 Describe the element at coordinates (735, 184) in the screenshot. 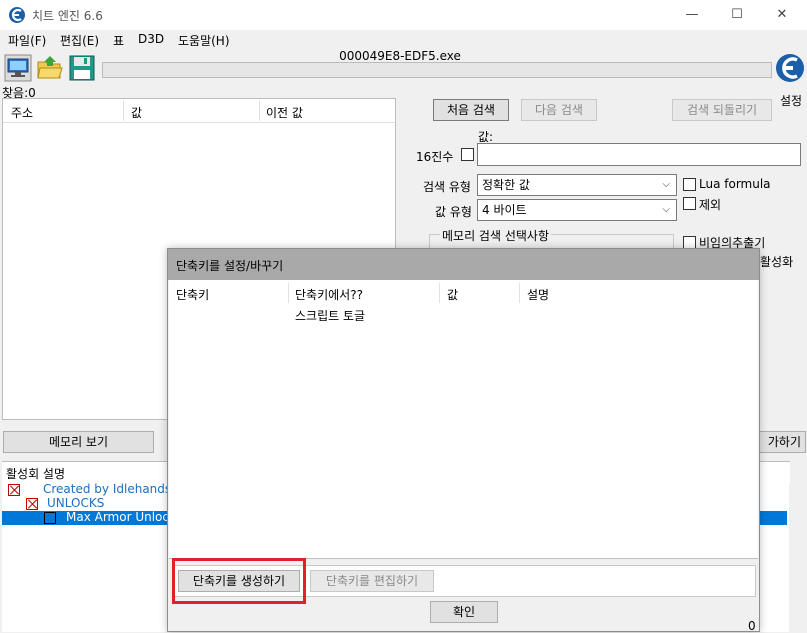

I see `lua-formula-label: Lua formula` at that location.